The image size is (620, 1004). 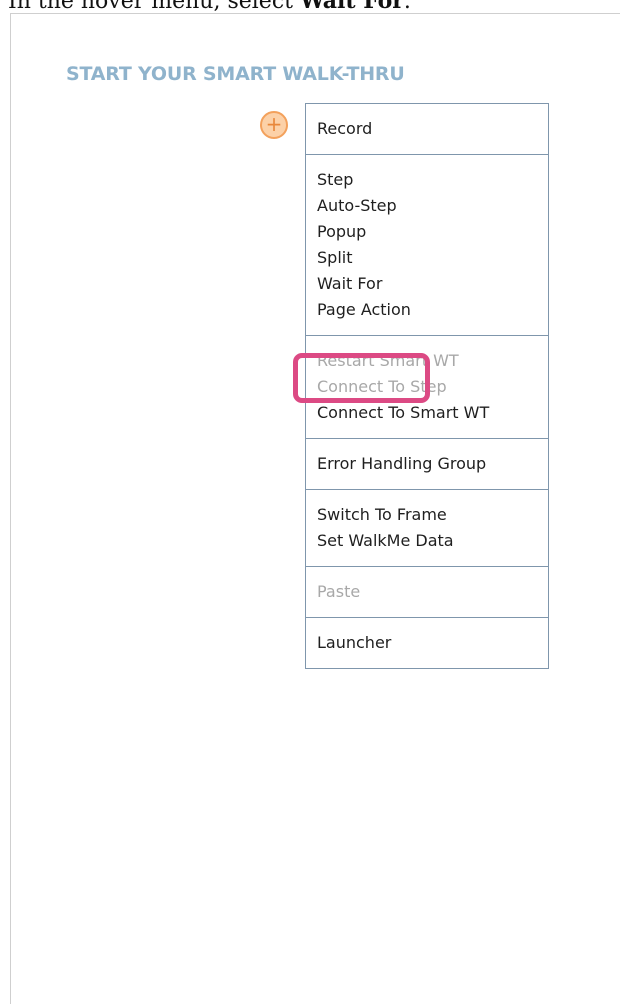 I want to click on menu-item-record: Record, so click(x=427, y=129).